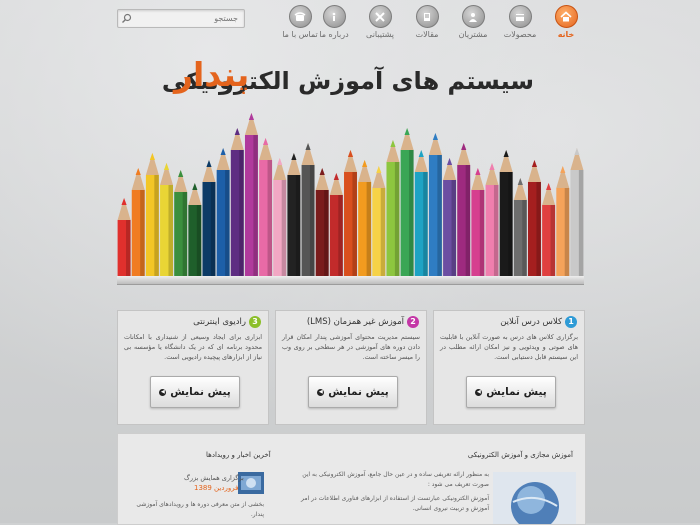 The height and width of the screenshot is (525, 700). I want to click on nav-label: مقالات, so click(427, 34).